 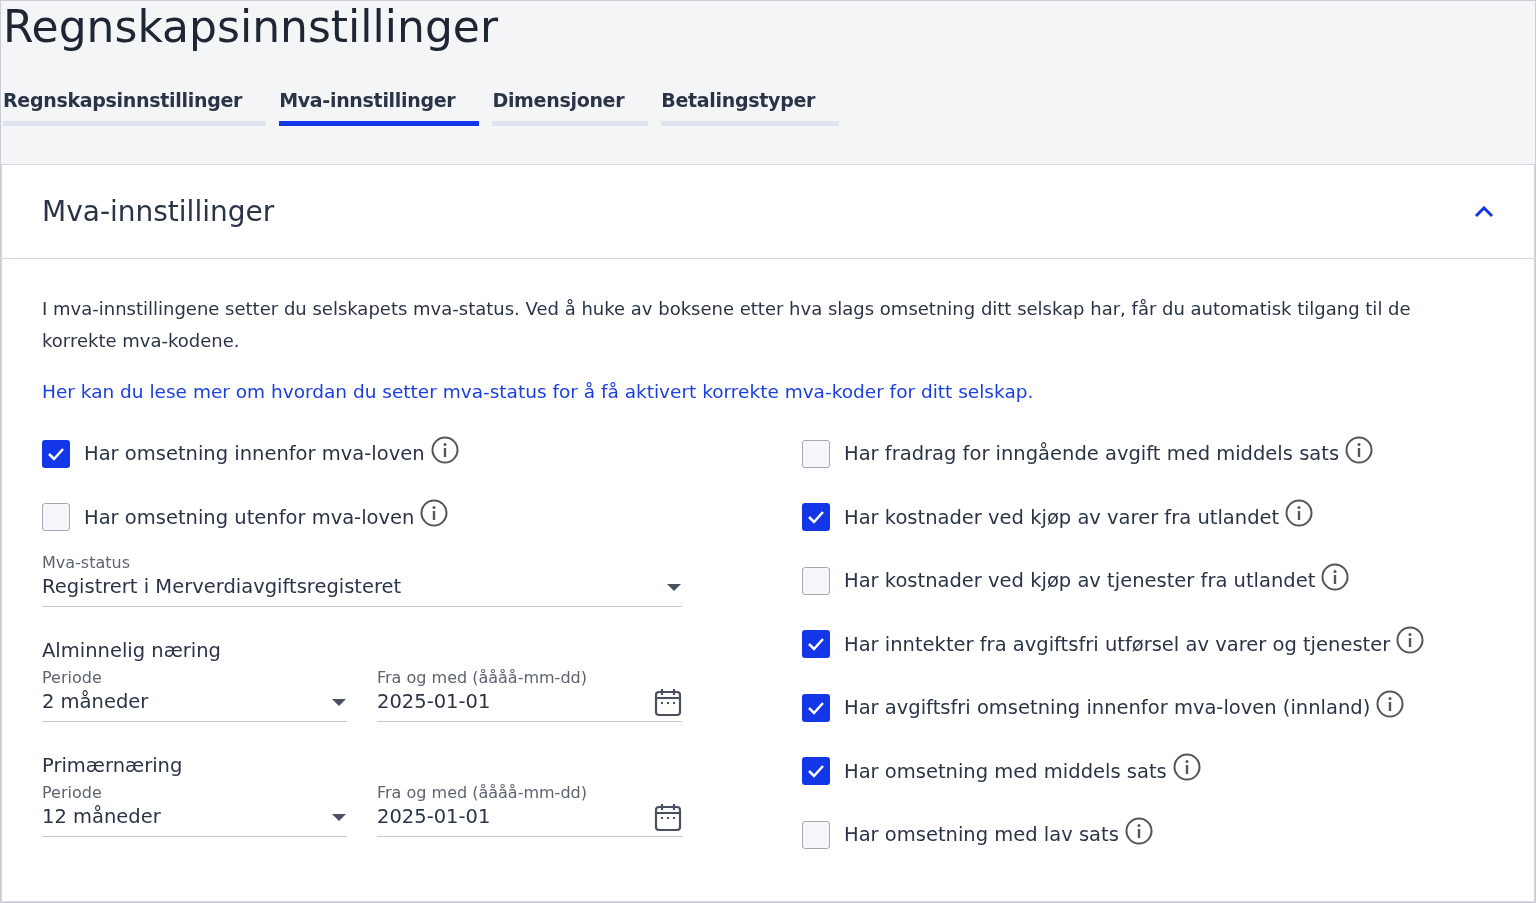 I want to click on panel-title: Mva-innstillinger, so click(x=158, y=211).